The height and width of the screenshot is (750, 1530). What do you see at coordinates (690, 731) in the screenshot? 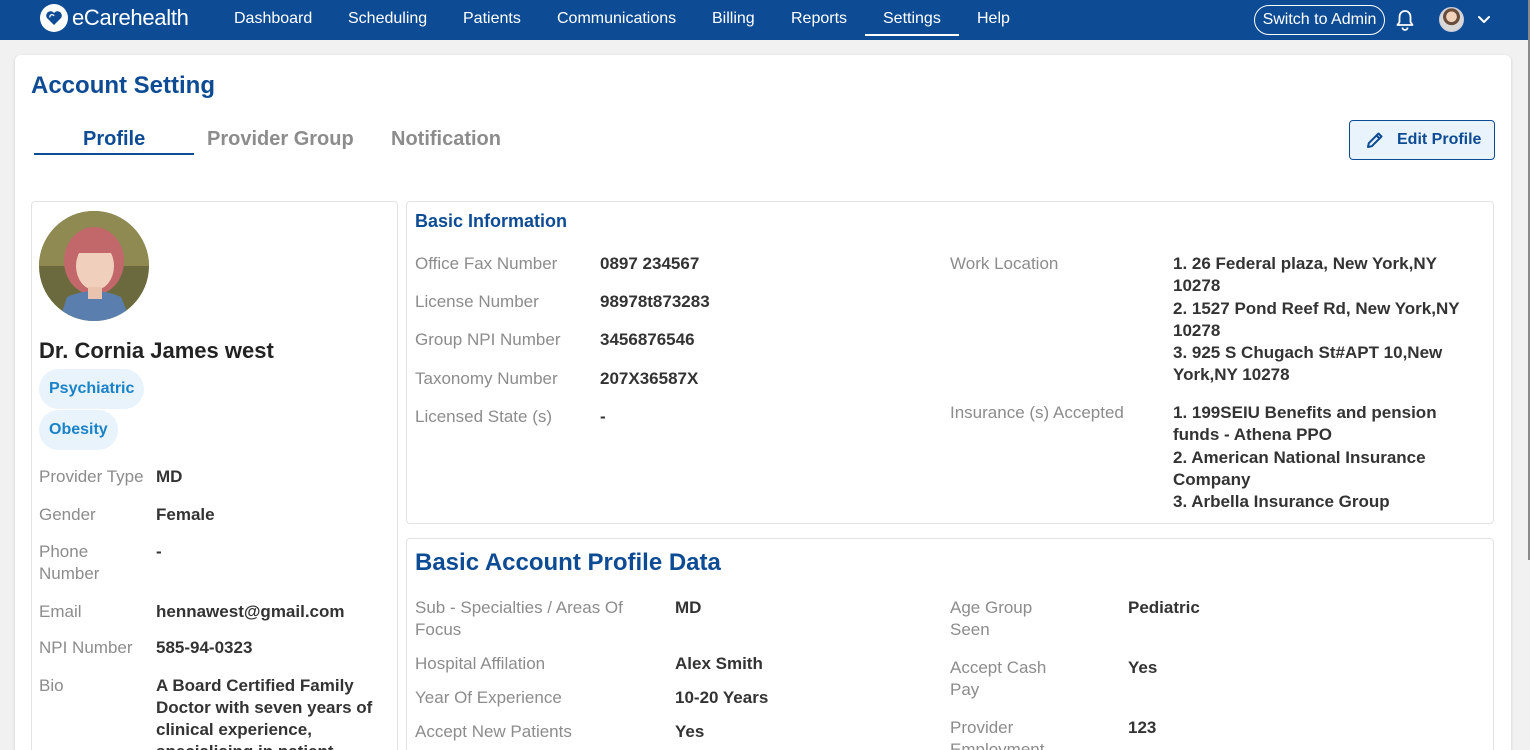
I see `accept-new-patients-value: Yes` at bounding box center [690, 731].